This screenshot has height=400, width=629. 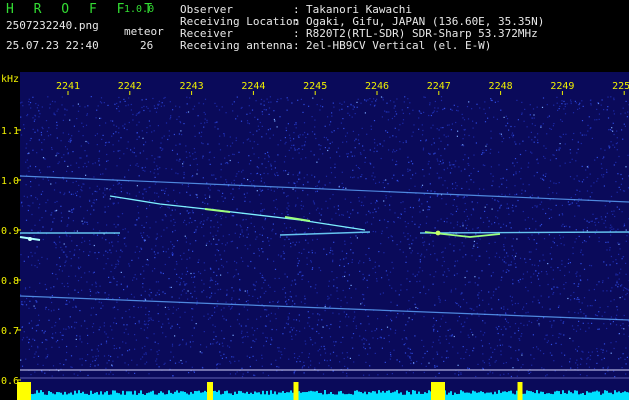 I want to click on info-value-antenna: 2el-HB9CV Vertical (el. E-W), so click(x=399, y=45).